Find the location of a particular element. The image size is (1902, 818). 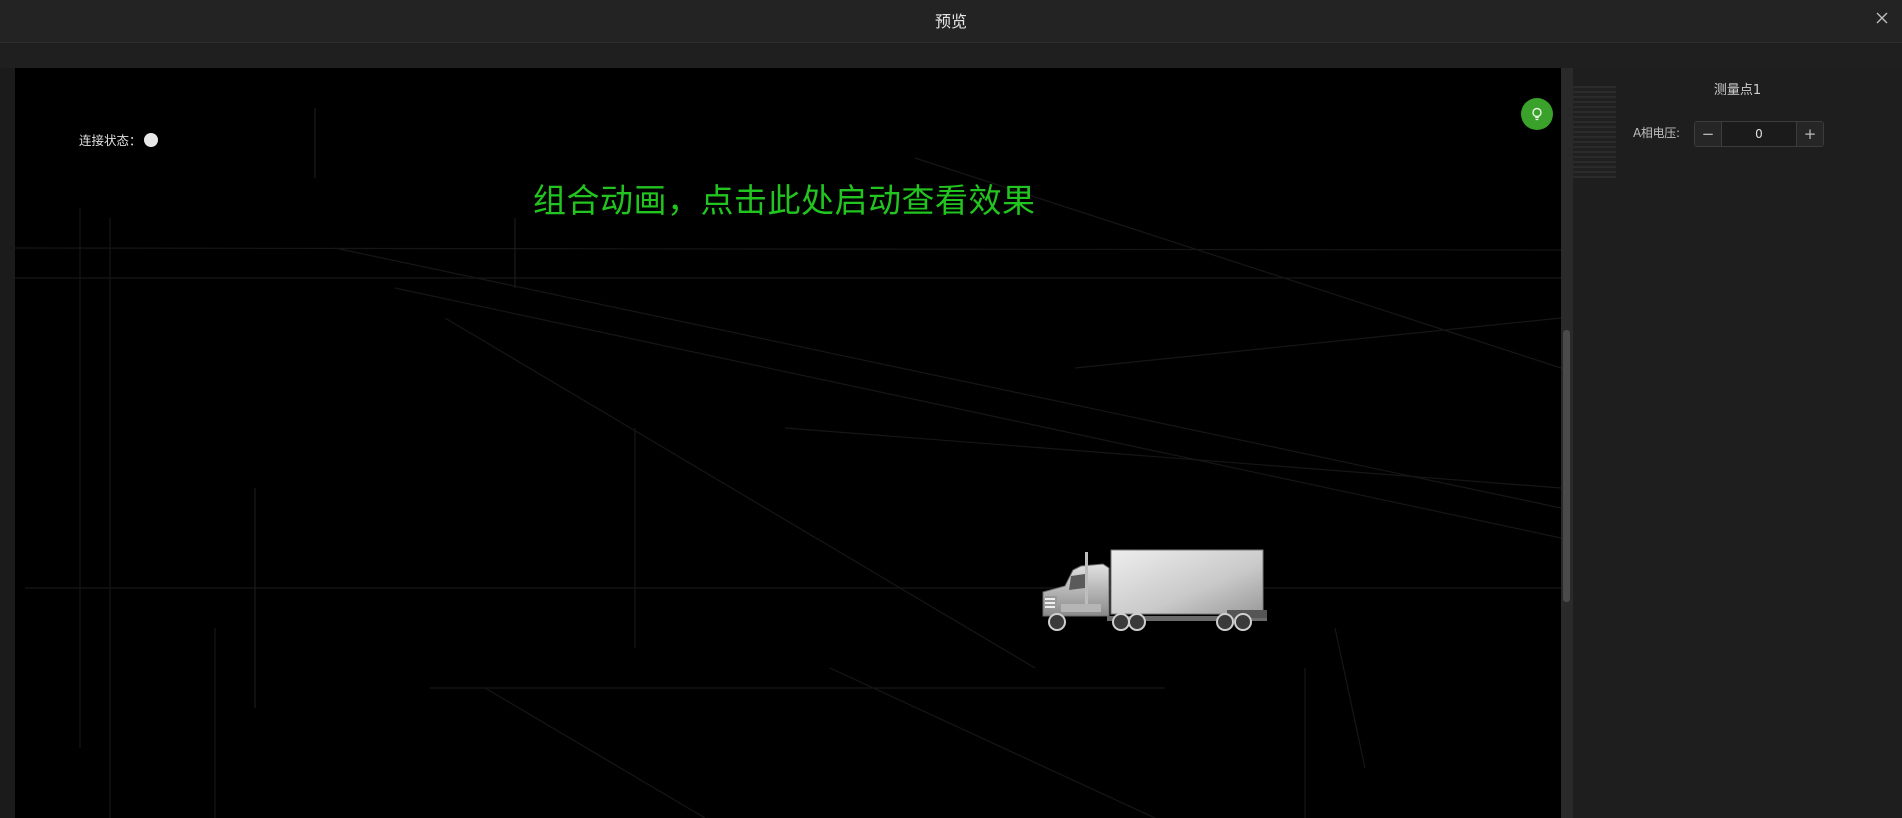

close-icon is located at coordinates (1882, 18).